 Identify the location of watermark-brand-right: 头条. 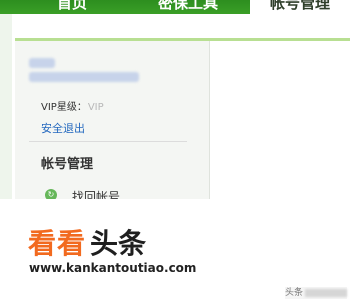
(118, 243).